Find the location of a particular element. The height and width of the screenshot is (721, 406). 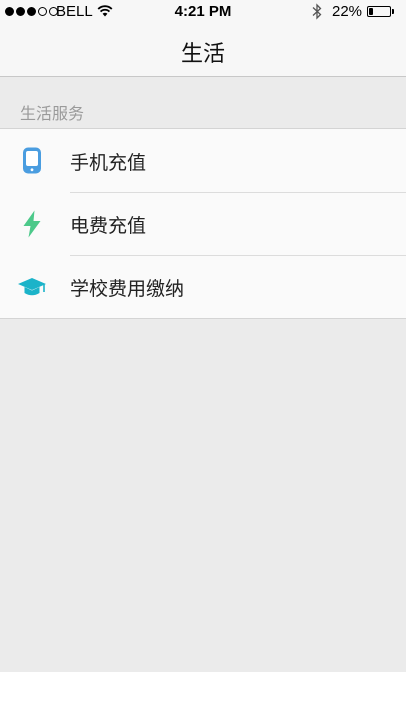

battery-icon is located at coordinates (379, 11).